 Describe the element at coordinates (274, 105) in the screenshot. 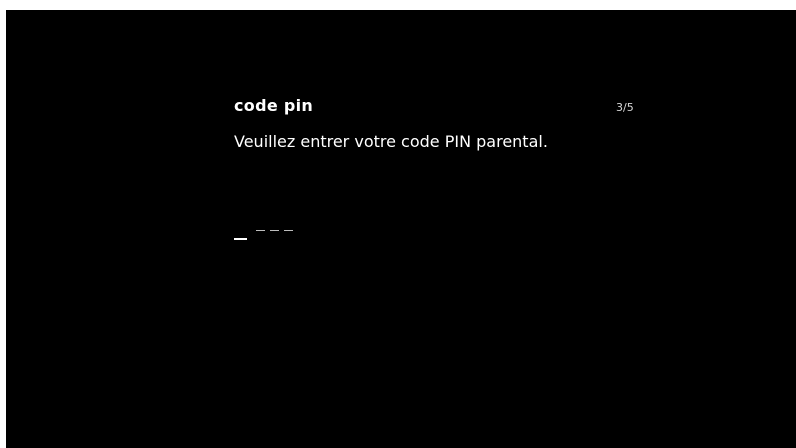

I see `page-title: code pin` at that location.